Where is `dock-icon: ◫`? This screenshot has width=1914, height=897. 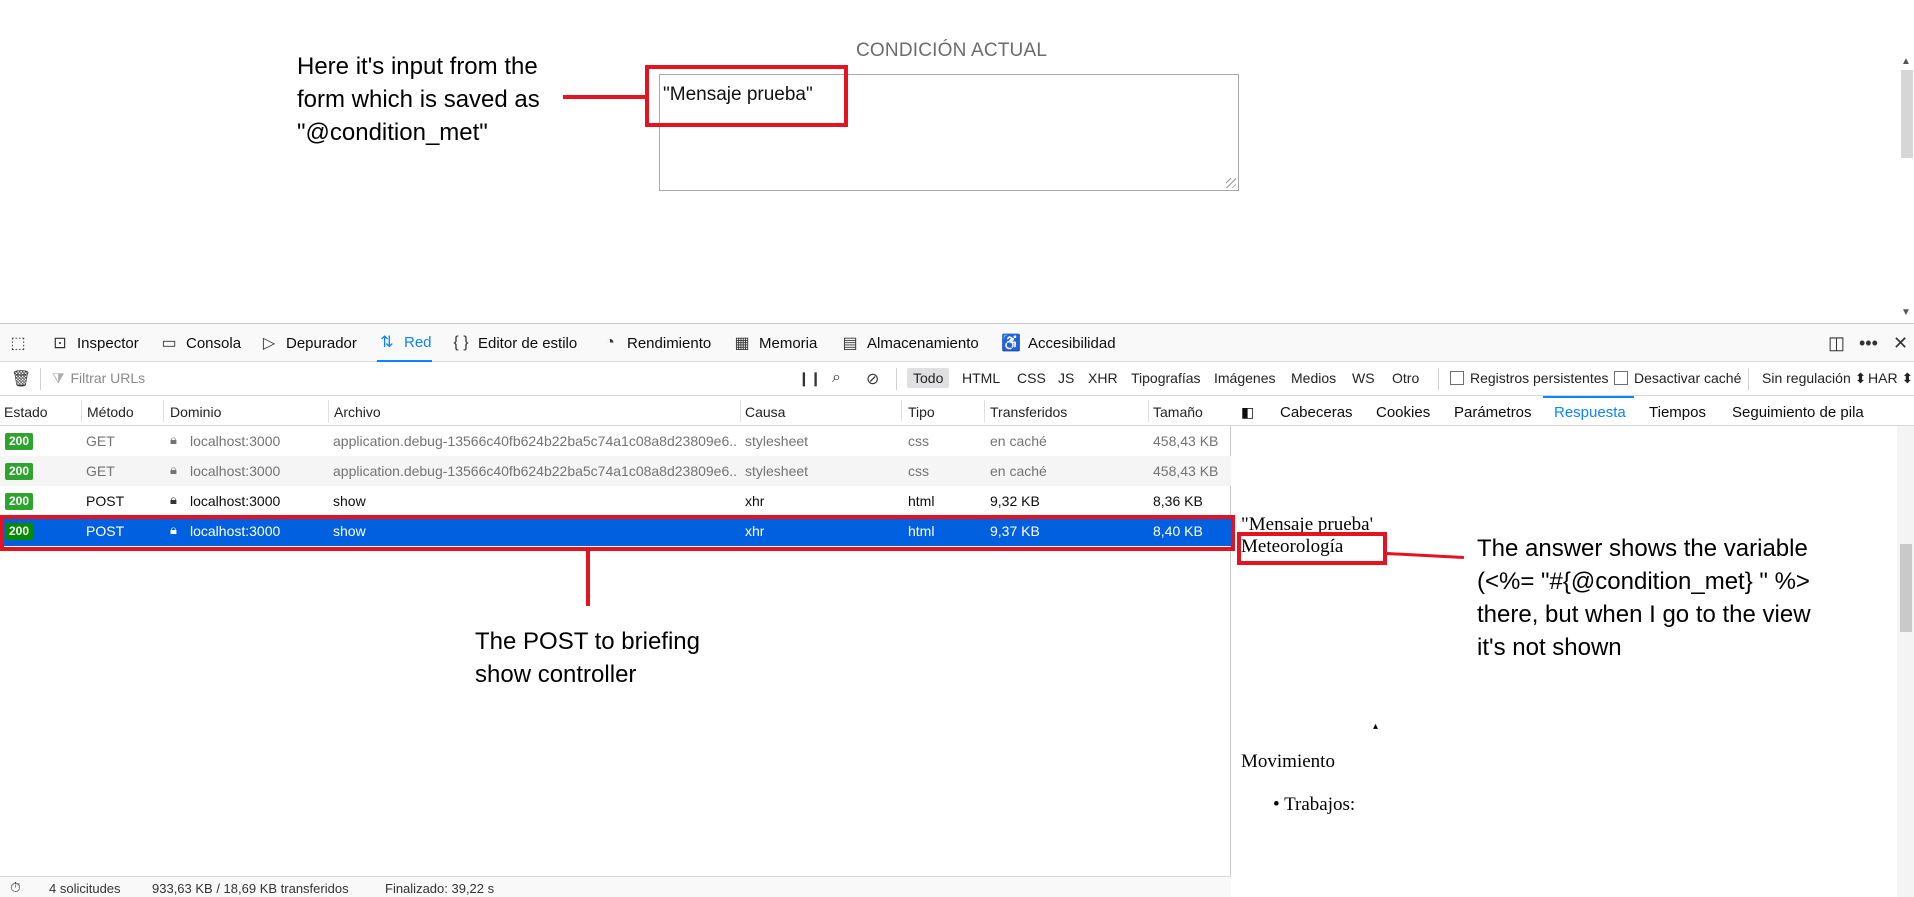 dock-icon: ◫ is located at coordinates (1836, 343).